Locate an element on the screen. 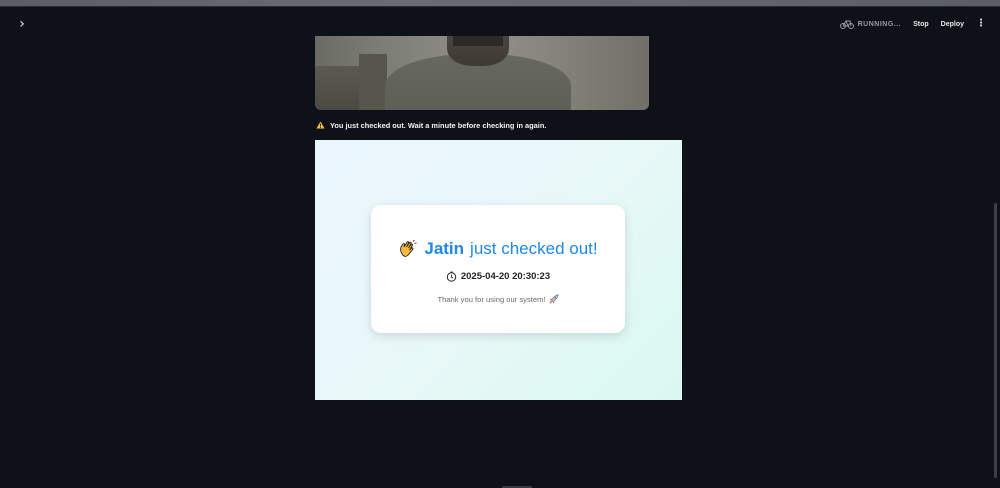 This screenshot has height=488, width=1000. app-toolbar: RUNNING... Stop Deploy ⋮ is located at coordinates (912, 24).